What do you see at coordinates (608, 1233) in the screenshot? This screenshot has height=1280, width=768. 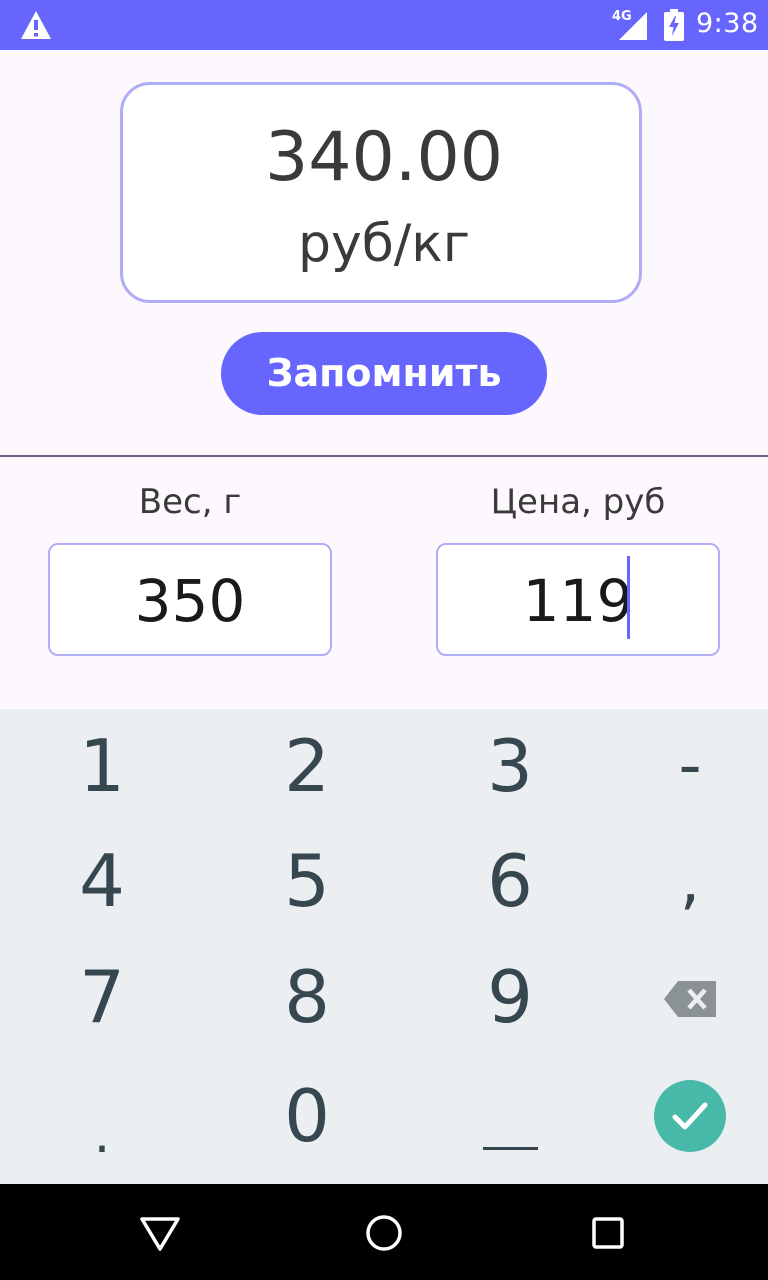 I see `recents-icon` at bounding box center [608, 1233].